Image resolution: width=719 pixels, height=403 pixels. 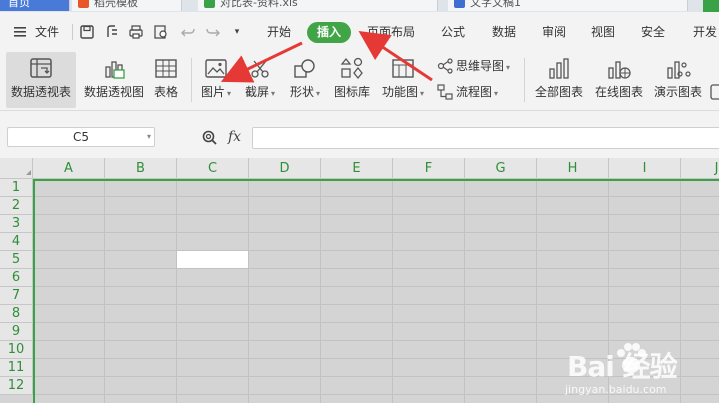 What do you see at coordinates (622, 366) in the screenshot?
I see `watermark-brand: Bai 经验` at bounding box center [622, 366].